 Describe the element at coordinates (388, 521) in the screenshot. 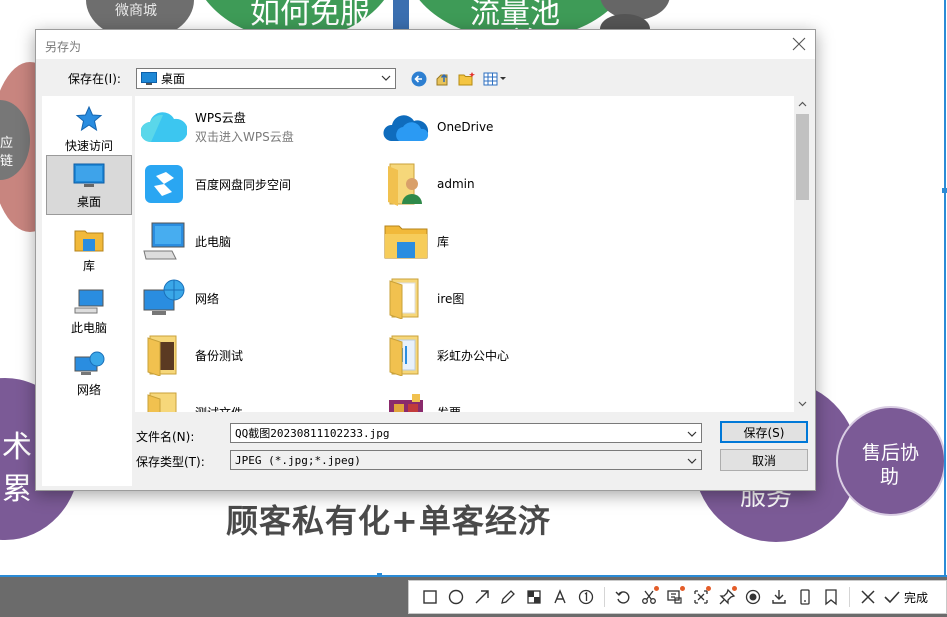

I see `slide-heading: 顾客私有化+单客经济` at that location.